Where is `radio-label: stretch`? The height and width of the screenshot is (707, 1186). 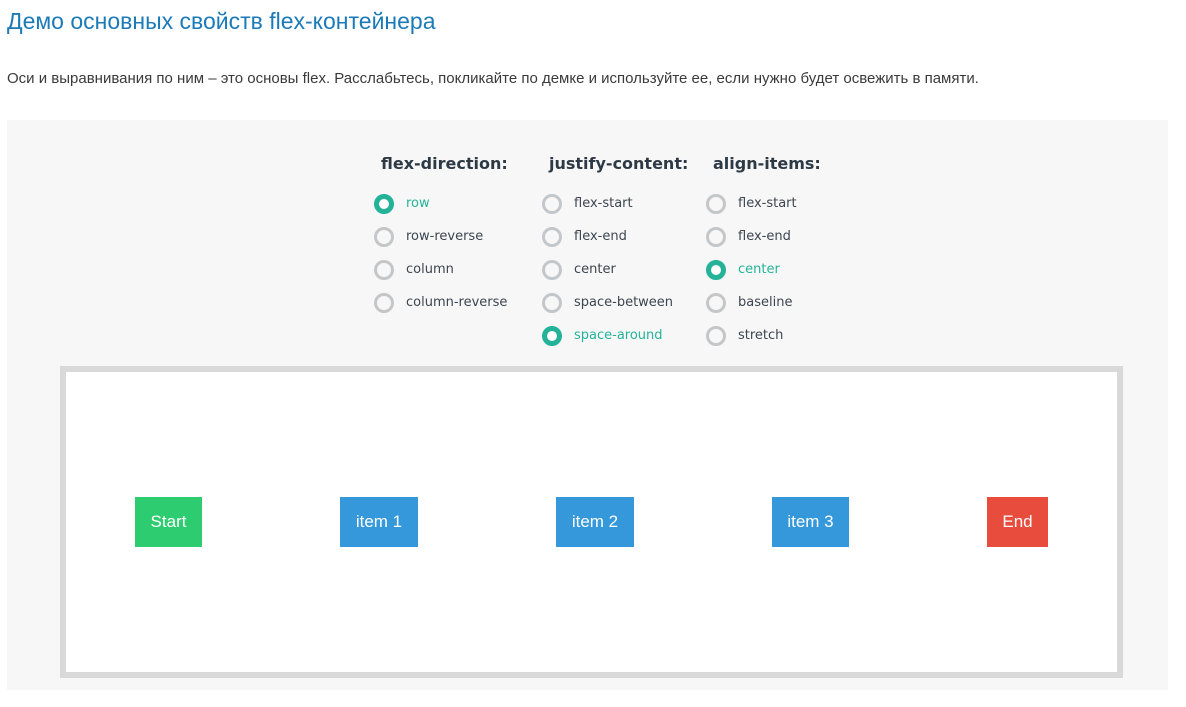 radio-label: stretch is located at coordinates (761, 335).